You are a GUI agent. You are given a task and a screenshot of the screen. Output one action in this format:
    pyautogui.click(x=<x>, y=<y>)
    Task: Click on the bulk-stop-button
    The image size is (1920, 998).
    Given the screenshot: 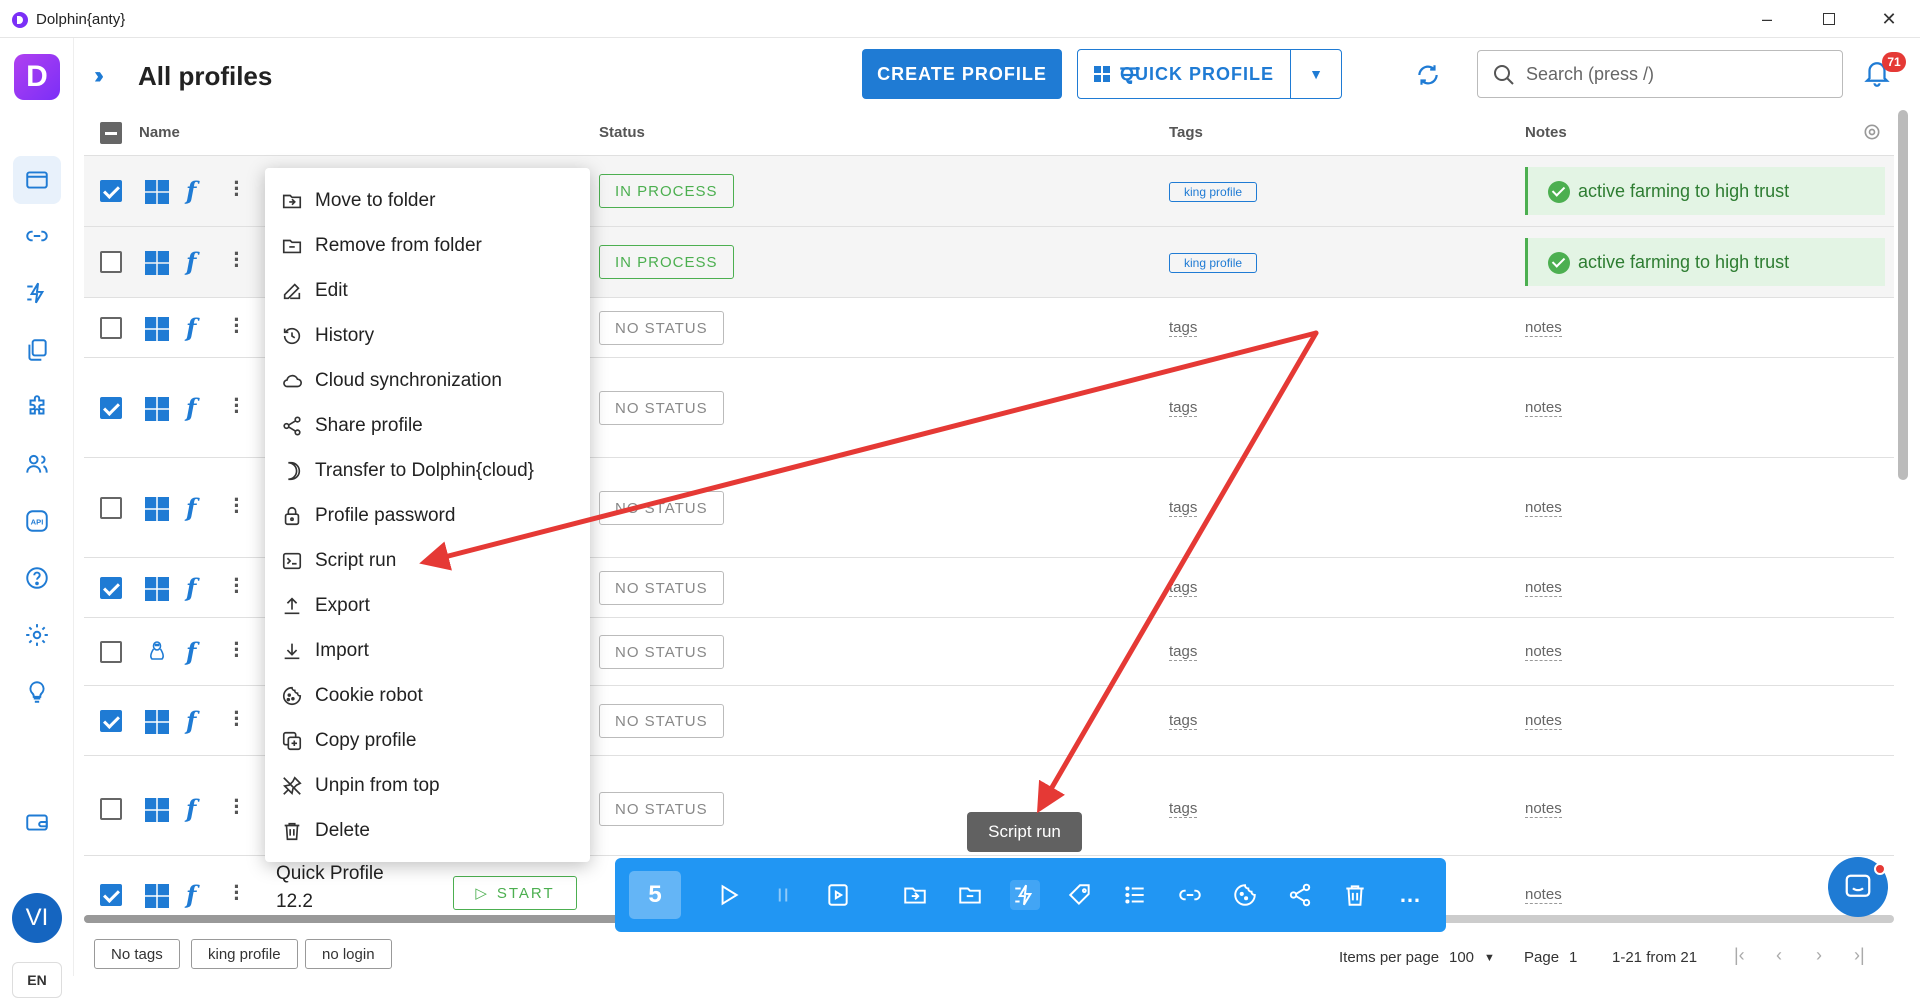 What is the action you would take?
    pyautogui.click(x=783, y=895)
    